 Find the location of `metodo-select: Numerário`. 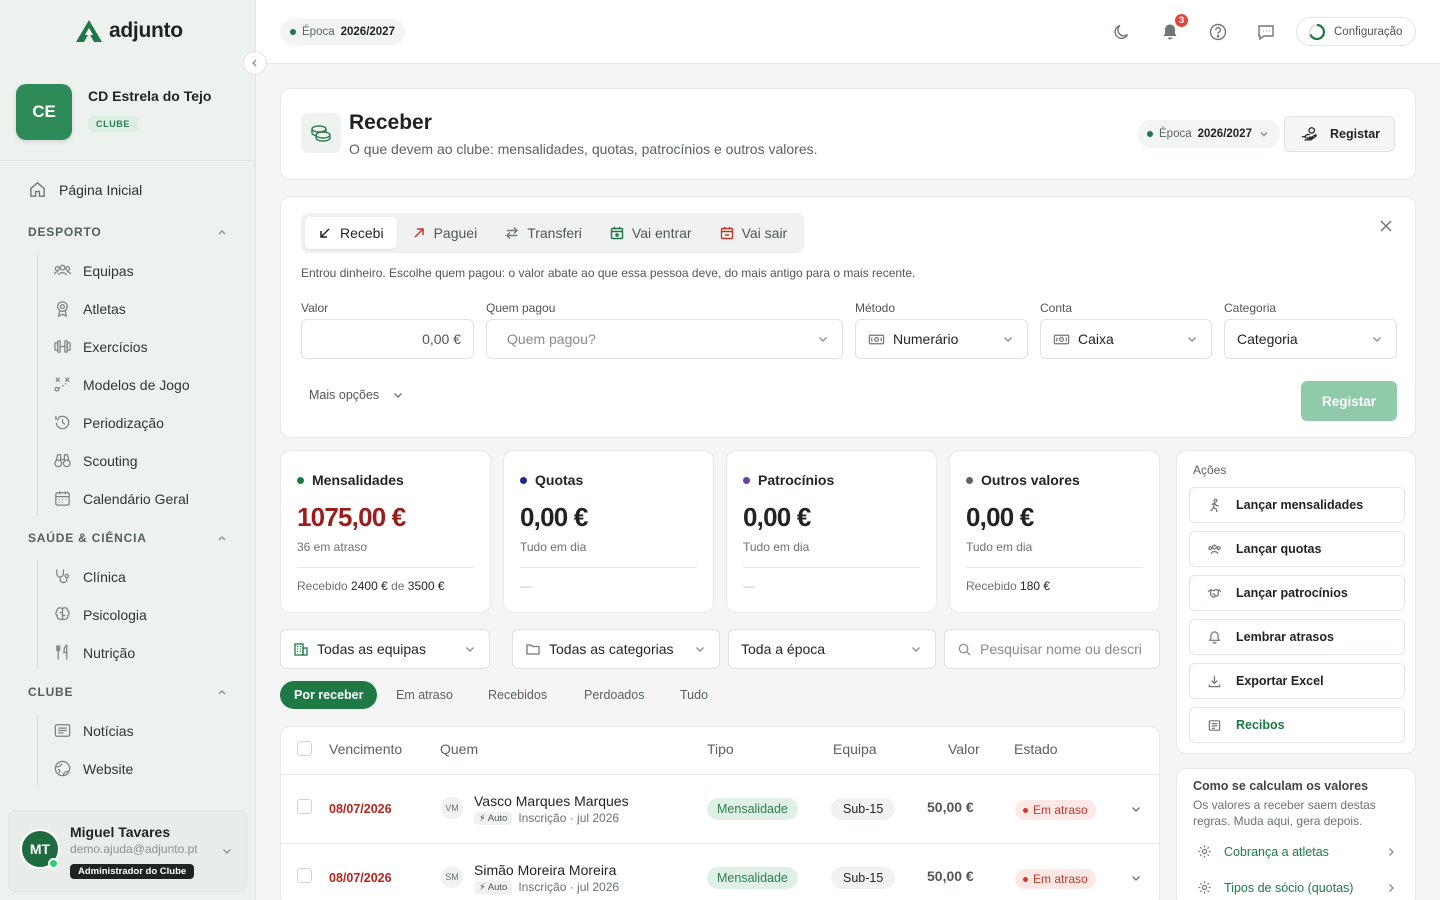

metodo-select: Numerário is located at coordinates (941, 339).